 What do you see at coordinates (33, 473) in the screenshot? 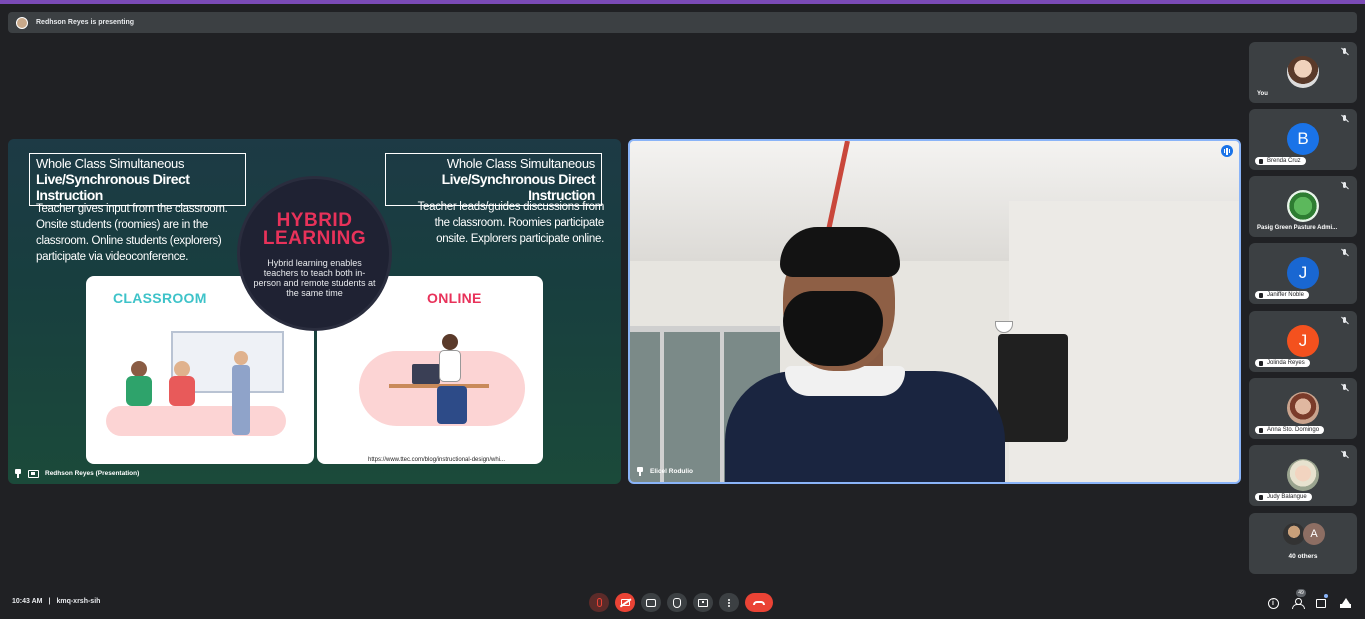
I see `present-screen-icon` at bounding box center [33, 473].